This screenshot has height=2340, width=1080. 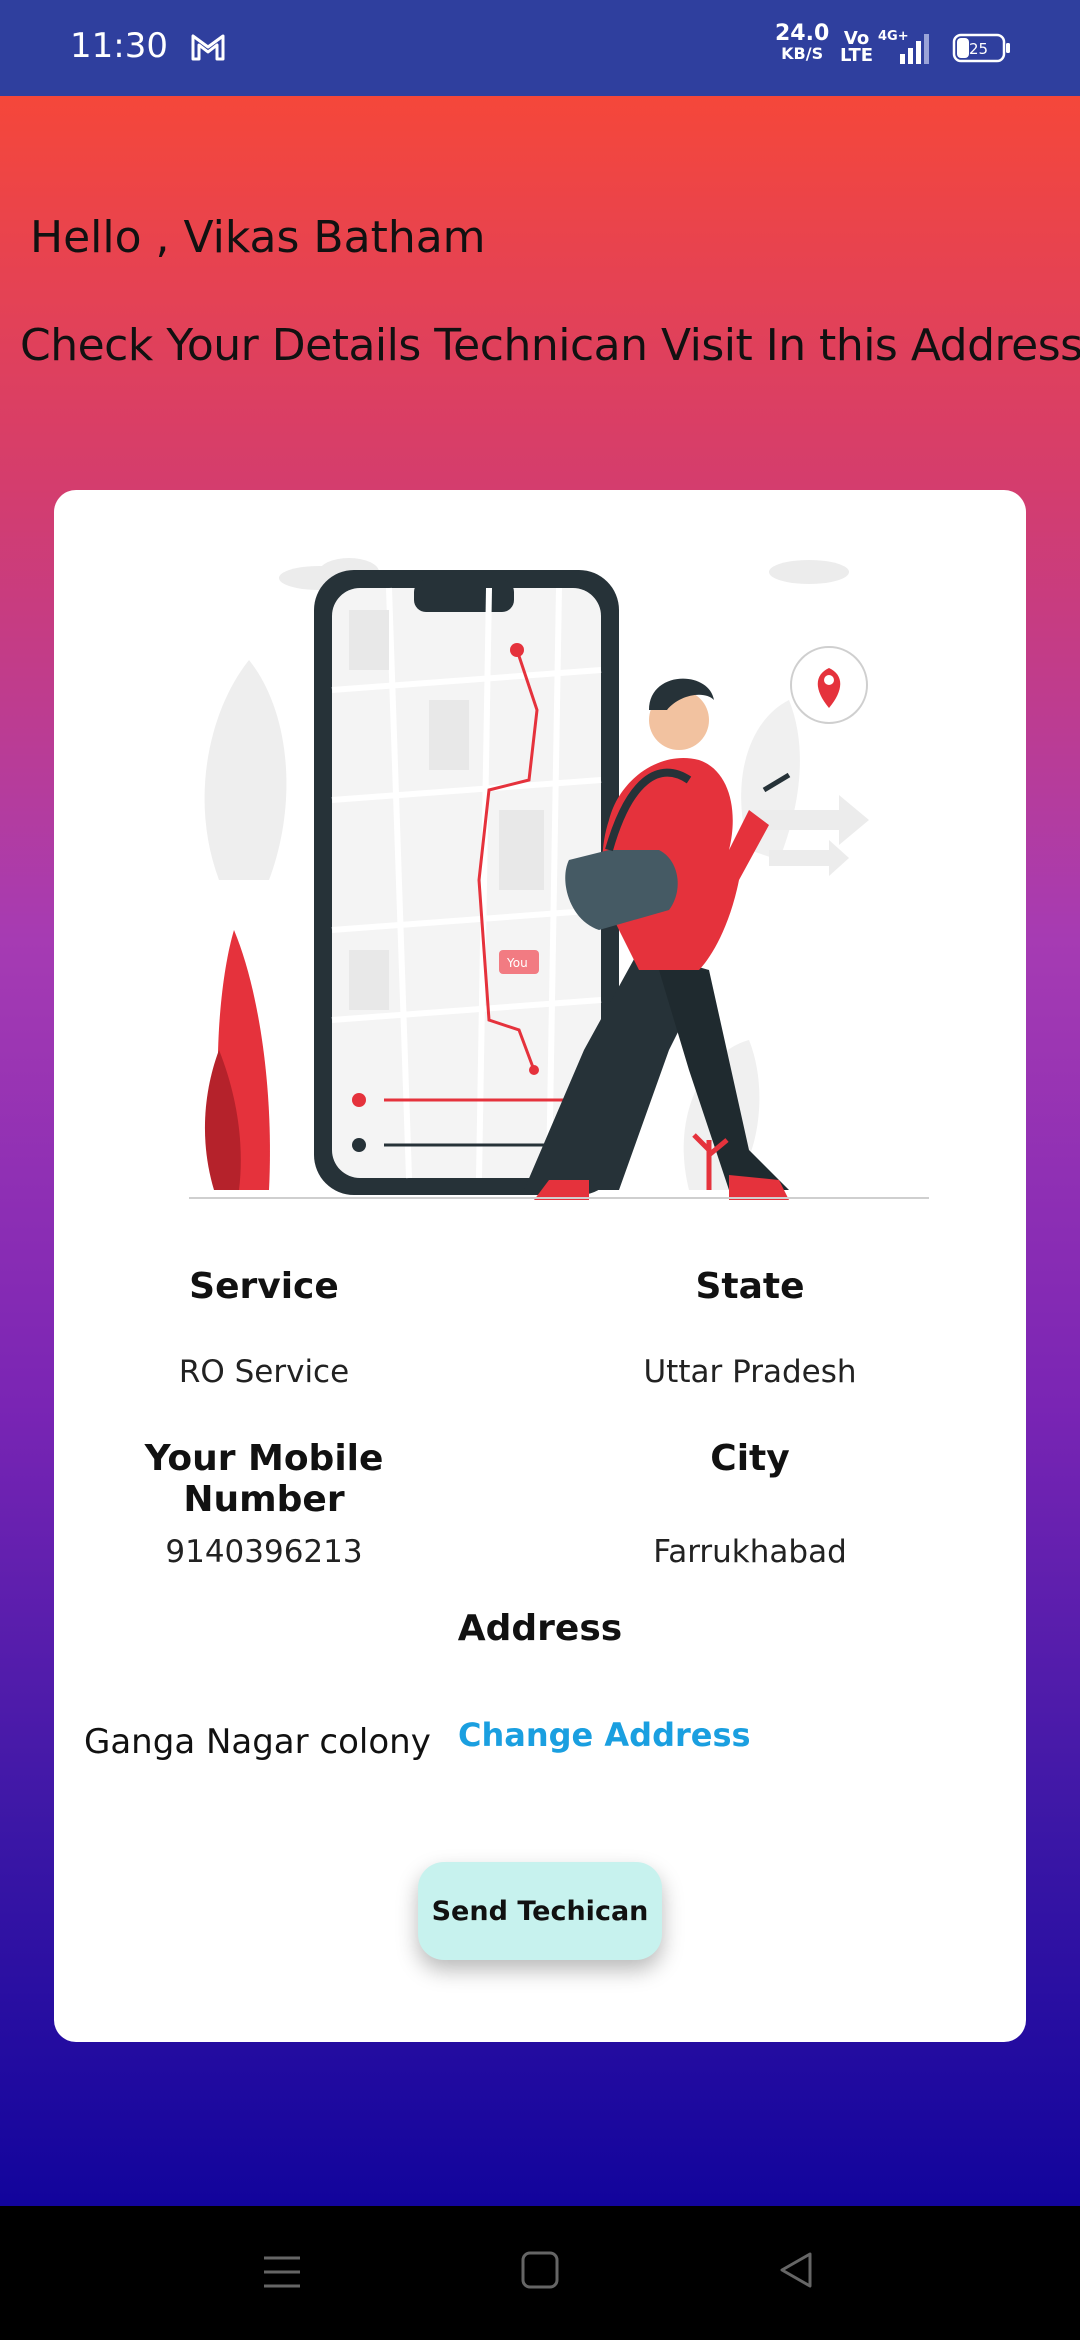 I want to click on svg-text: 25, so click(x=978, y=49).